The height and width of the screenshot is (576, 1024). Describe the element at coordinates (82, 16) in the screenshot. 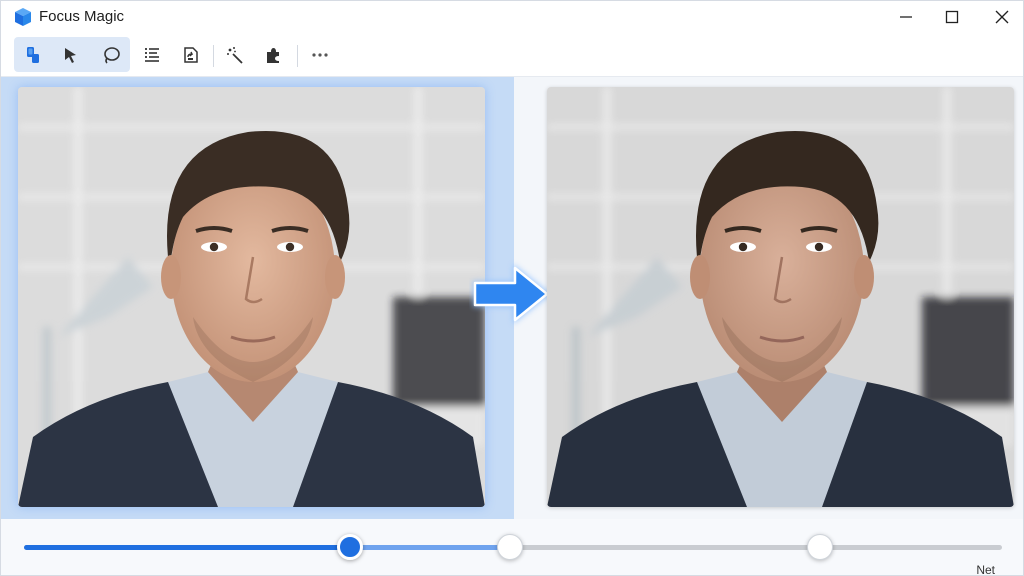

I see `app-title: Focus Magic` at that location.